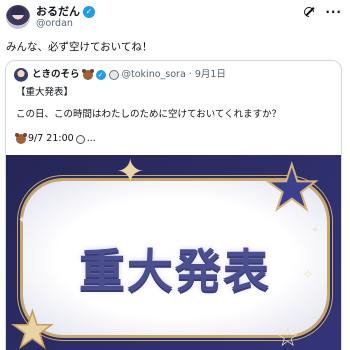 This screenshot has width=350, height=350. I want to click on quoted-handle: @tokino_sora, so click(153, 74).